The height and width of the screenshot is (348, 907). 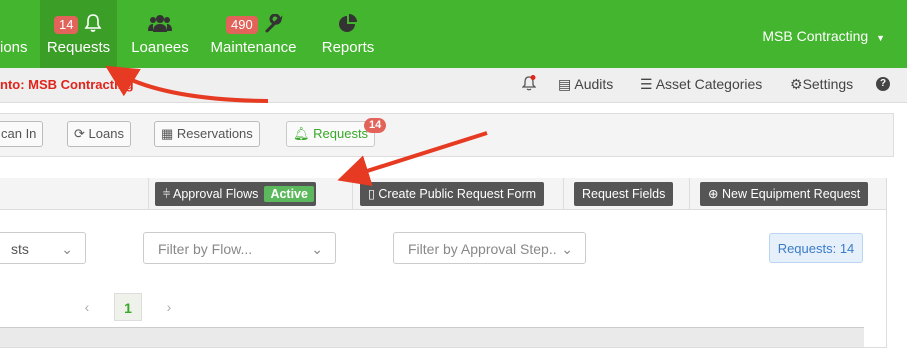 I want to click on arrow-to-requests-nav, so click(x=187, y=84).